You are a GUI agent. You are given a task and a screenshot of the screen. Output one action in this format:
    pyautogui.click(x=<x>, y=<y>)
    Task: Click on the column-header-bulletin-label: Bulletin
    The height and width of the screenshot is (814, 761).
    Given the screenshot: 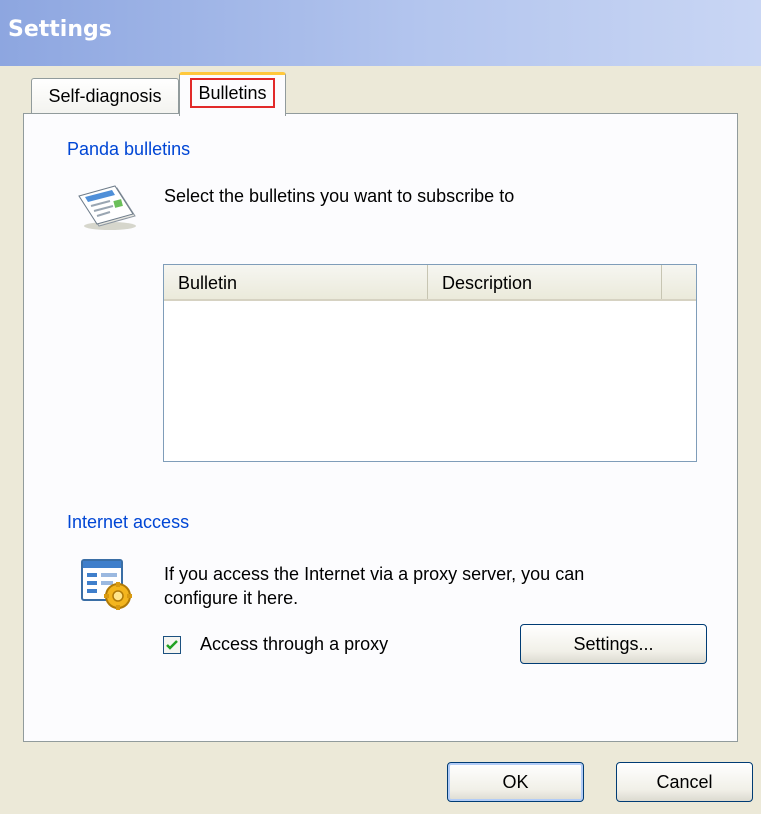 What is the action you would take?
    pyautogui.click(x=208, y=283)
    